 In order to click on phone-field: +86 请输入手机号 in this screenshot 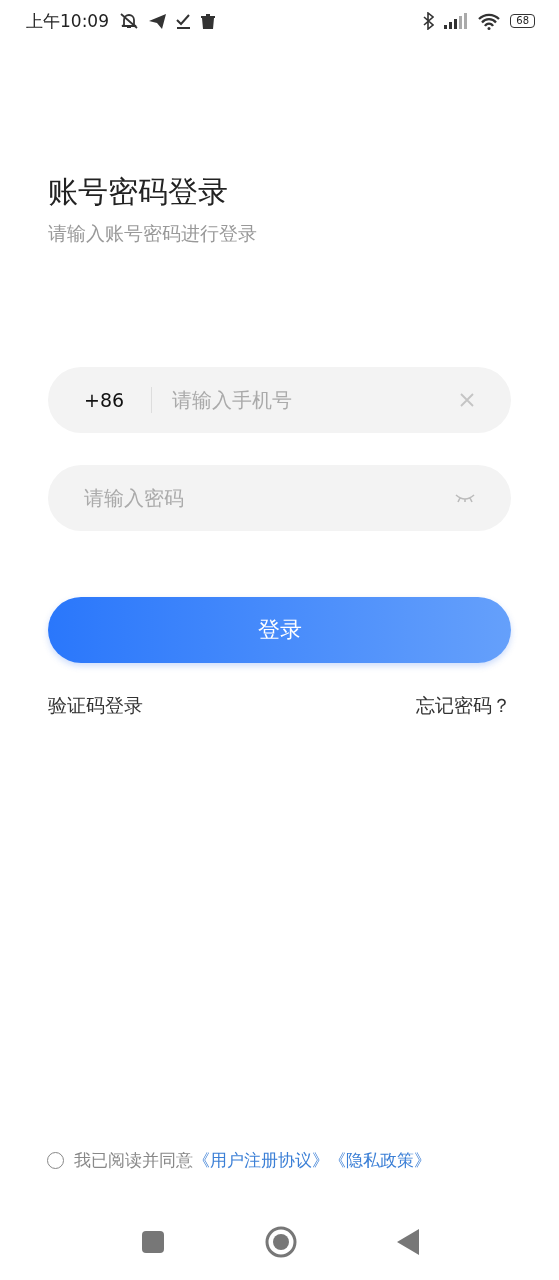, I will do `click(279, 400)`.